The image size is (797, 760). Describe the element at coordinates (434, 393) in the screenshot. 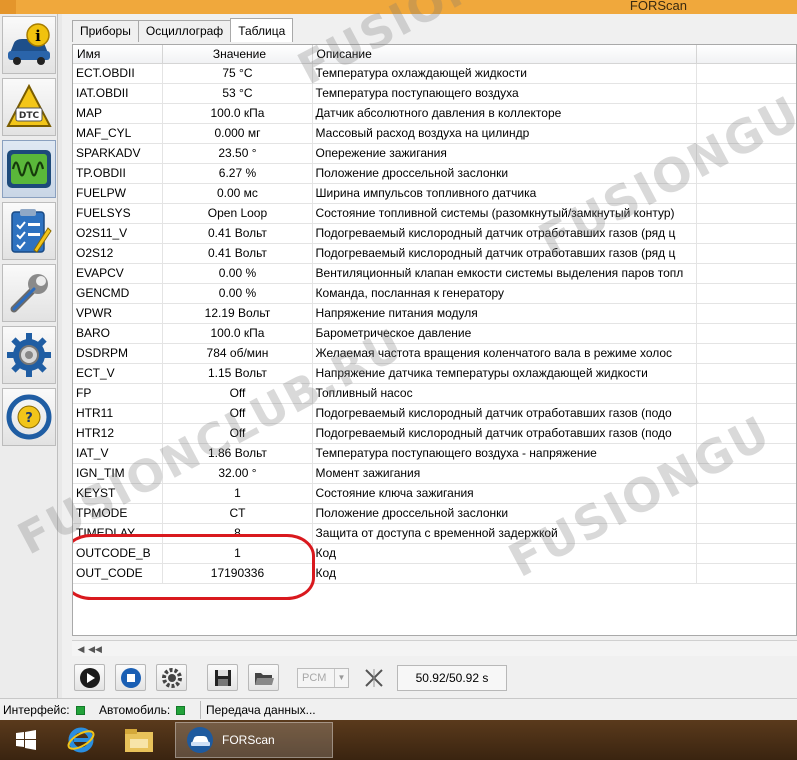

I see `table-row: FP Off Топливный насос` at that location.